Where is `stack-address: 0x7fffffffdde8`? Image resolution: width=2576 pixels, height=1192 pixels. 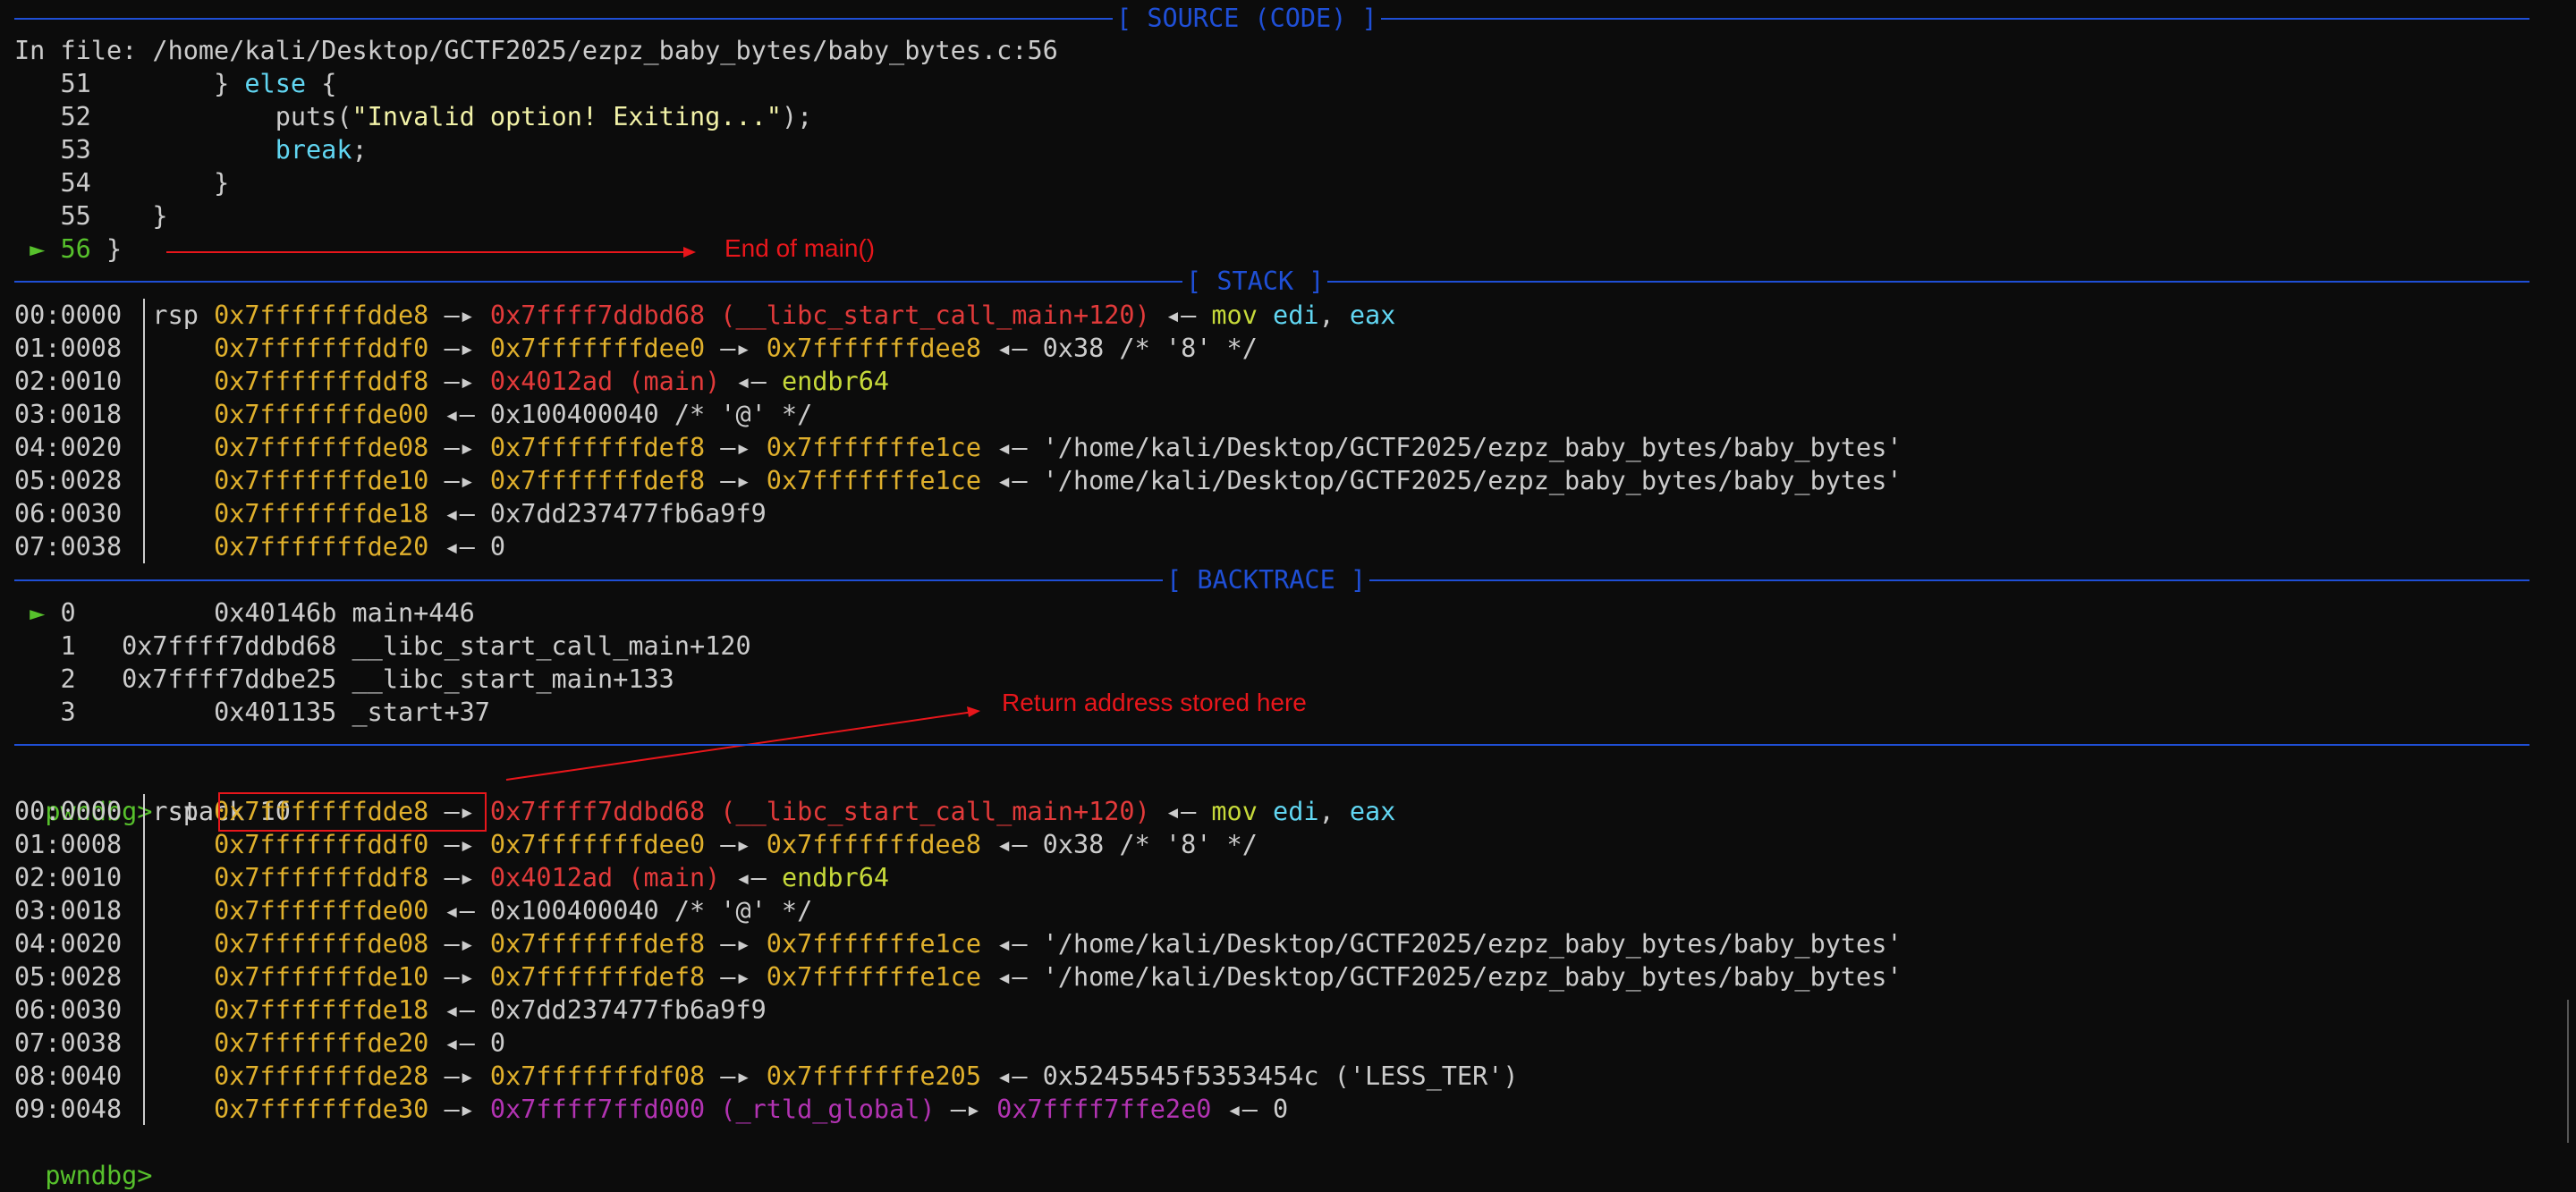
stack-address: 0x7fffffffdde8 is located at coordinates (321, 315).